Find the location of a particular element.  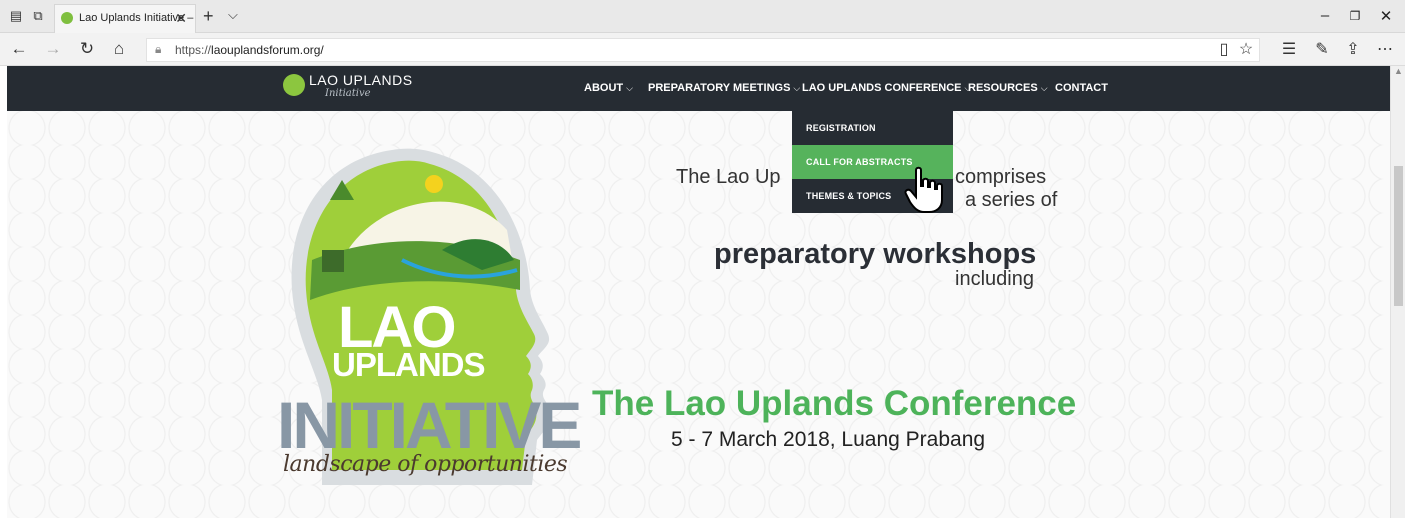

lock-icon: 🔒︎ is located at coordinates (158, 49).